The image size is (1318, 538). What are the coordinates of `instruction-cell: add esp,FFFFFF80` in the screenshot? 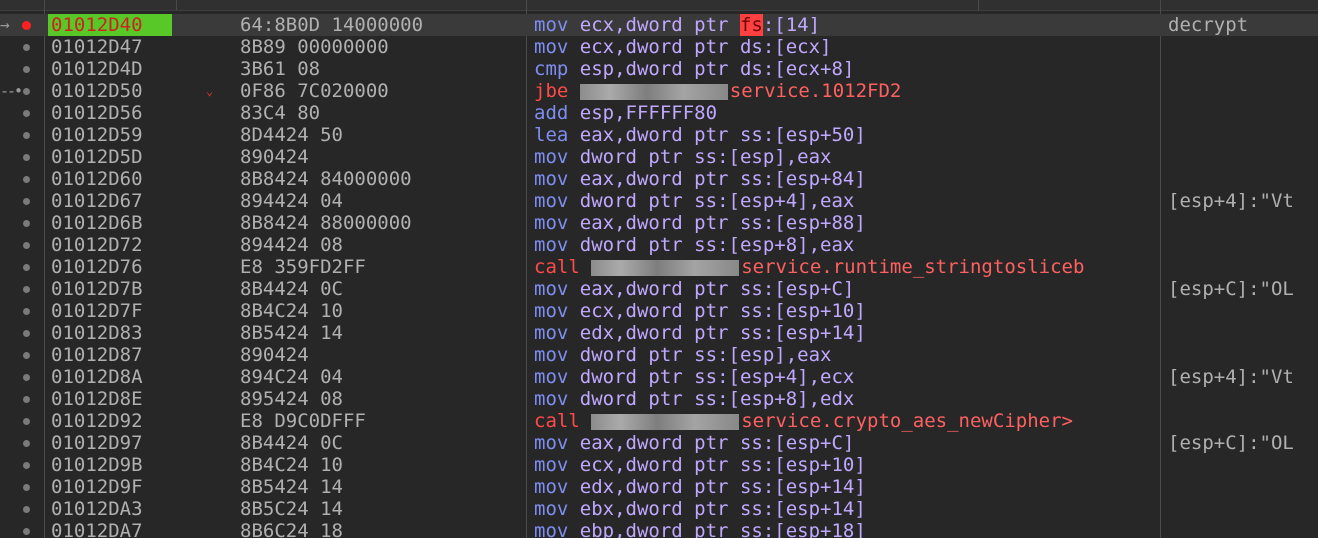 It's located at (845, 113).